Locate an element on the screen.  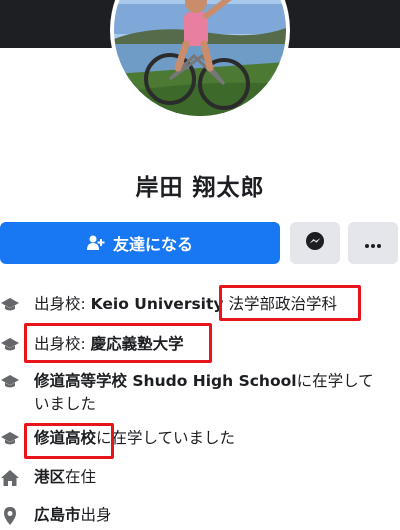
profile-photo-image is located at coordinates (200, 58).